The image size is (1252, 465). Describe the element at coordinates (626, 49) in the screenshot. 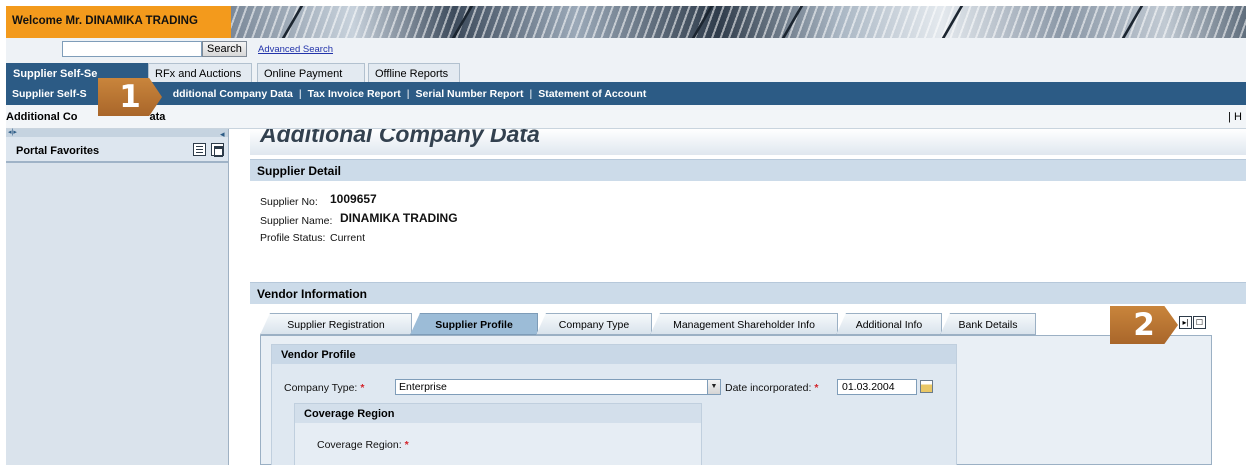

I see `search-bar: Search Advanced Search` at that location.